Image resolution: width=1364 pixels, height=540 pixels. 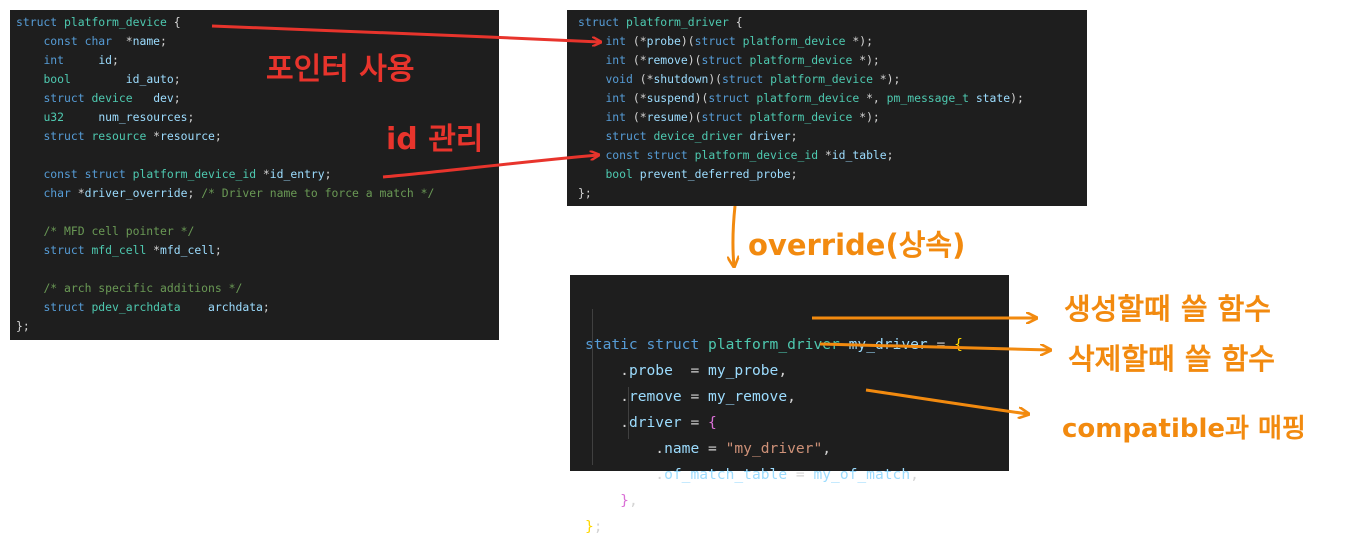 What do you see at coordinates (340, 69) in the screenshot?
I see `annotation-pointer-use: 포인터 사용` at bounding box center [340, 69].